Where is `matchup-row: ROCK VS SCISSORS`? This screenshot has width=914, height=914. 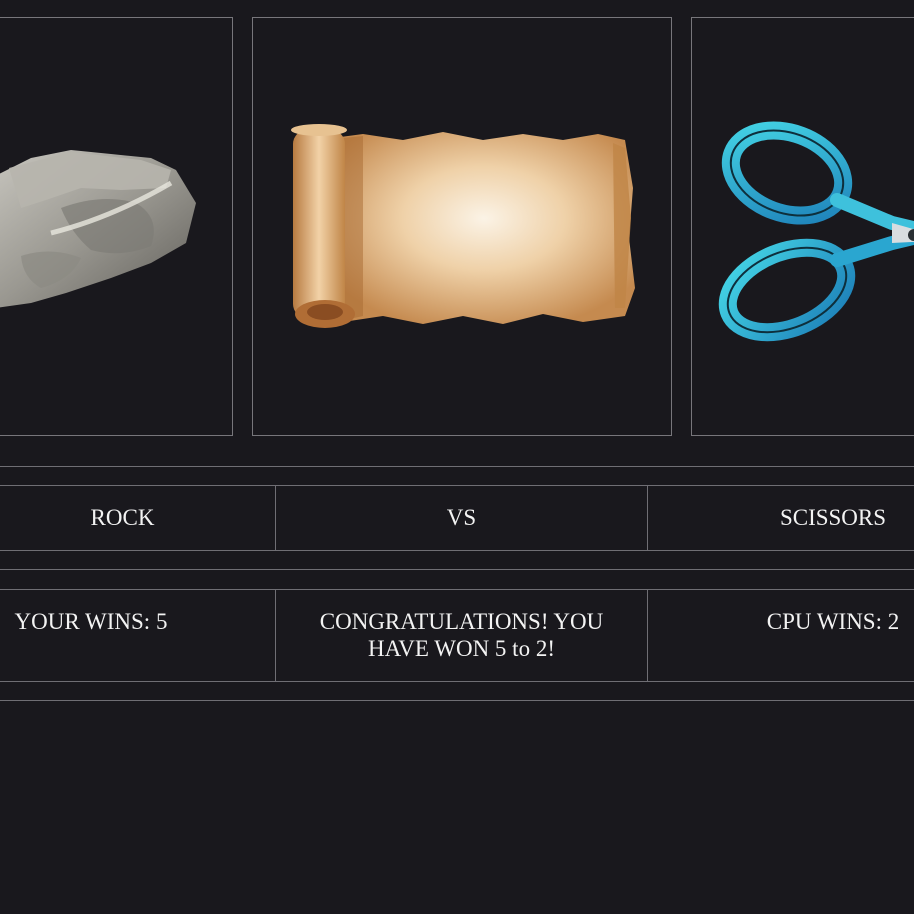
matchup-row: ROCK VS SCISSORS is located at coordinates (457, 518).